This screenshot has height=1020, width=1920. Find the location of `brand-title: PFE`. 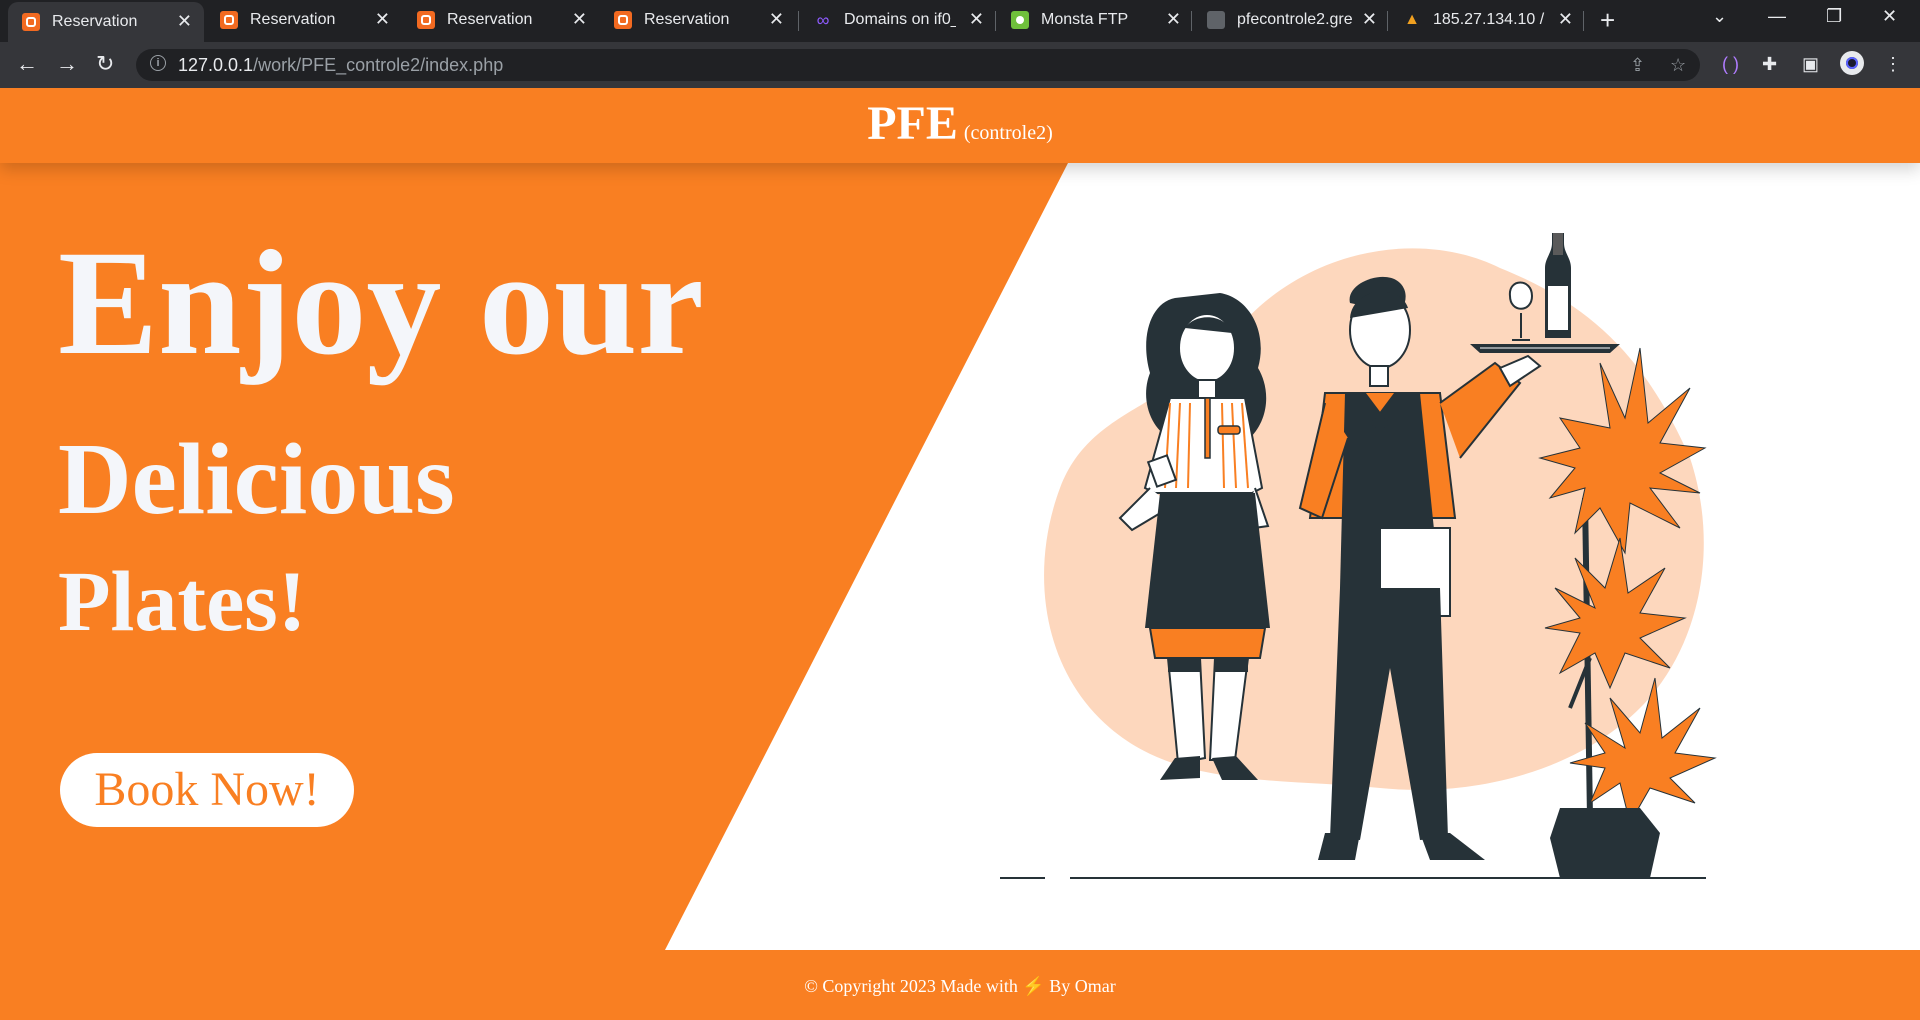

brand-title: PFE is located at coordinates (912, 123).